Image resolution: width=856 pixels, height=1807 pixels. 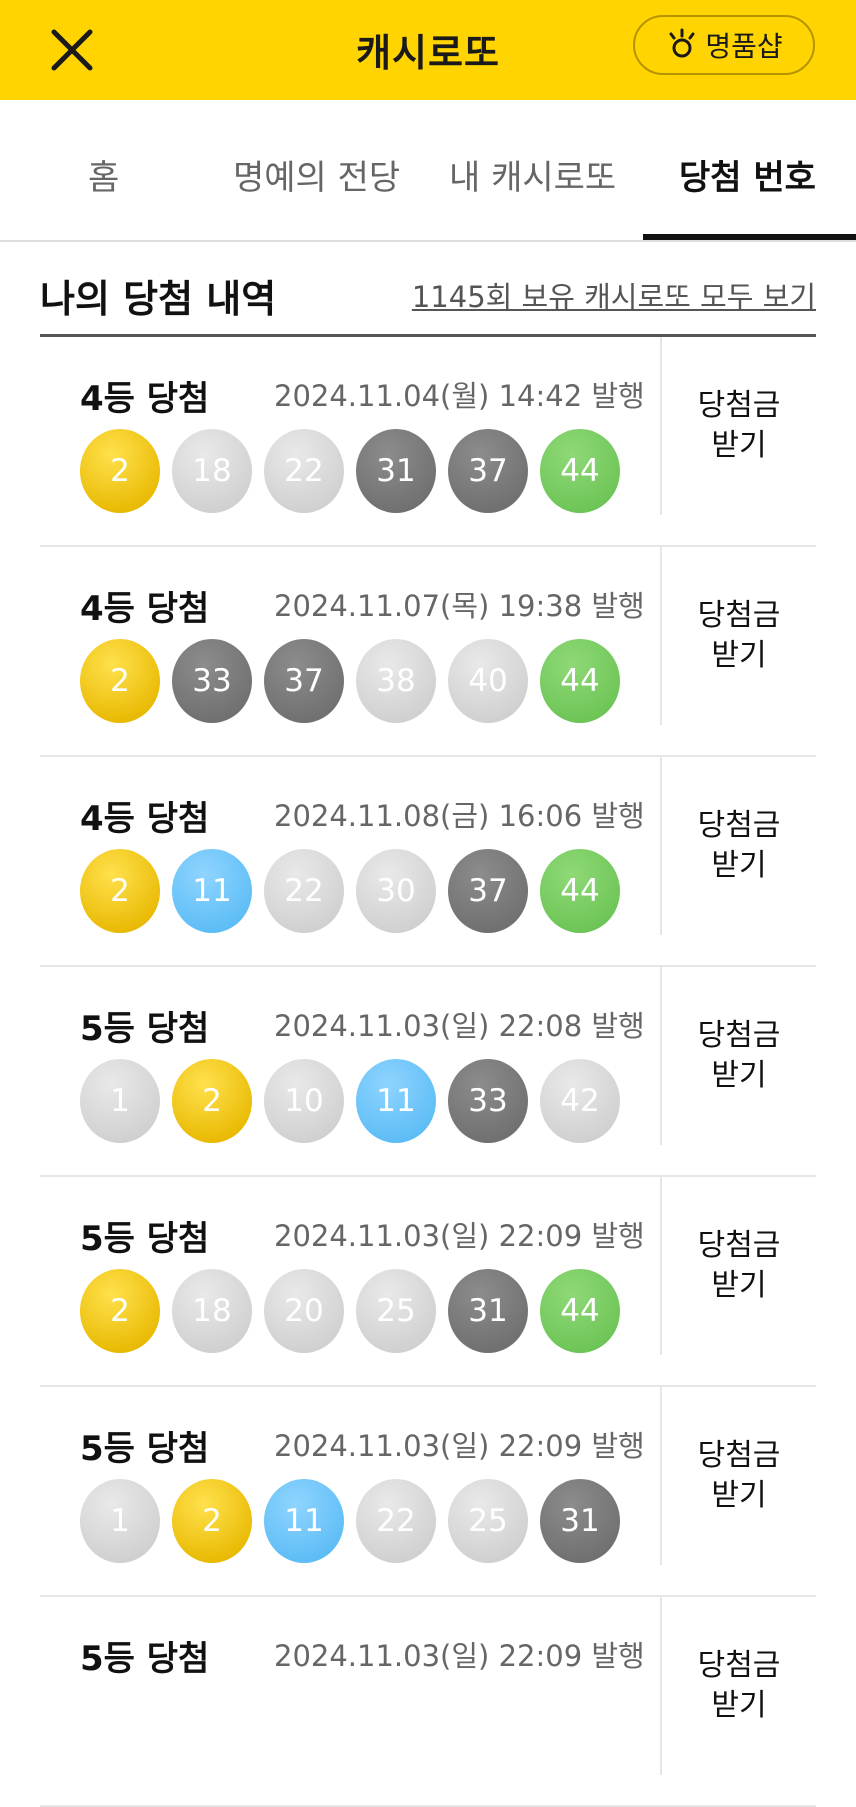 What do you see at coordinates (749, 237) in the screenshot?
I see `active-tab-indicator` at bounding box center [749, 237].